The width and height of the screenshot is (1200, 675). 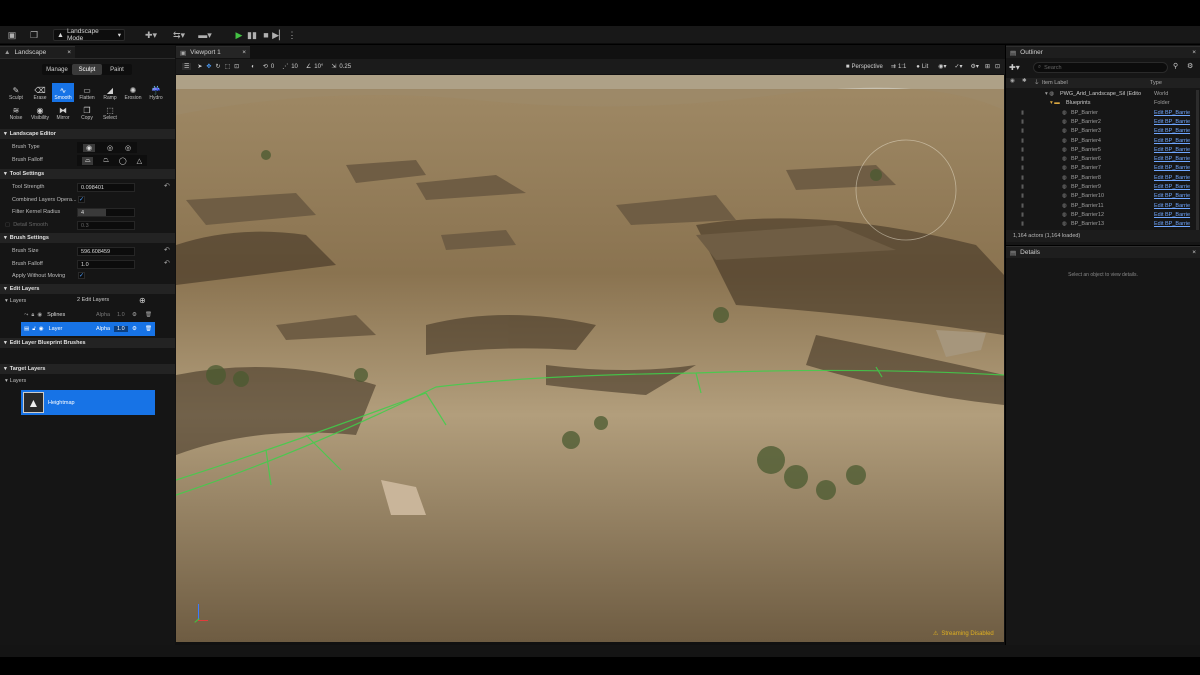 What do you see at coordinates (239, 35) in the screenshot?
I see `play-icon: ▶` at bounding box center [239, 35].